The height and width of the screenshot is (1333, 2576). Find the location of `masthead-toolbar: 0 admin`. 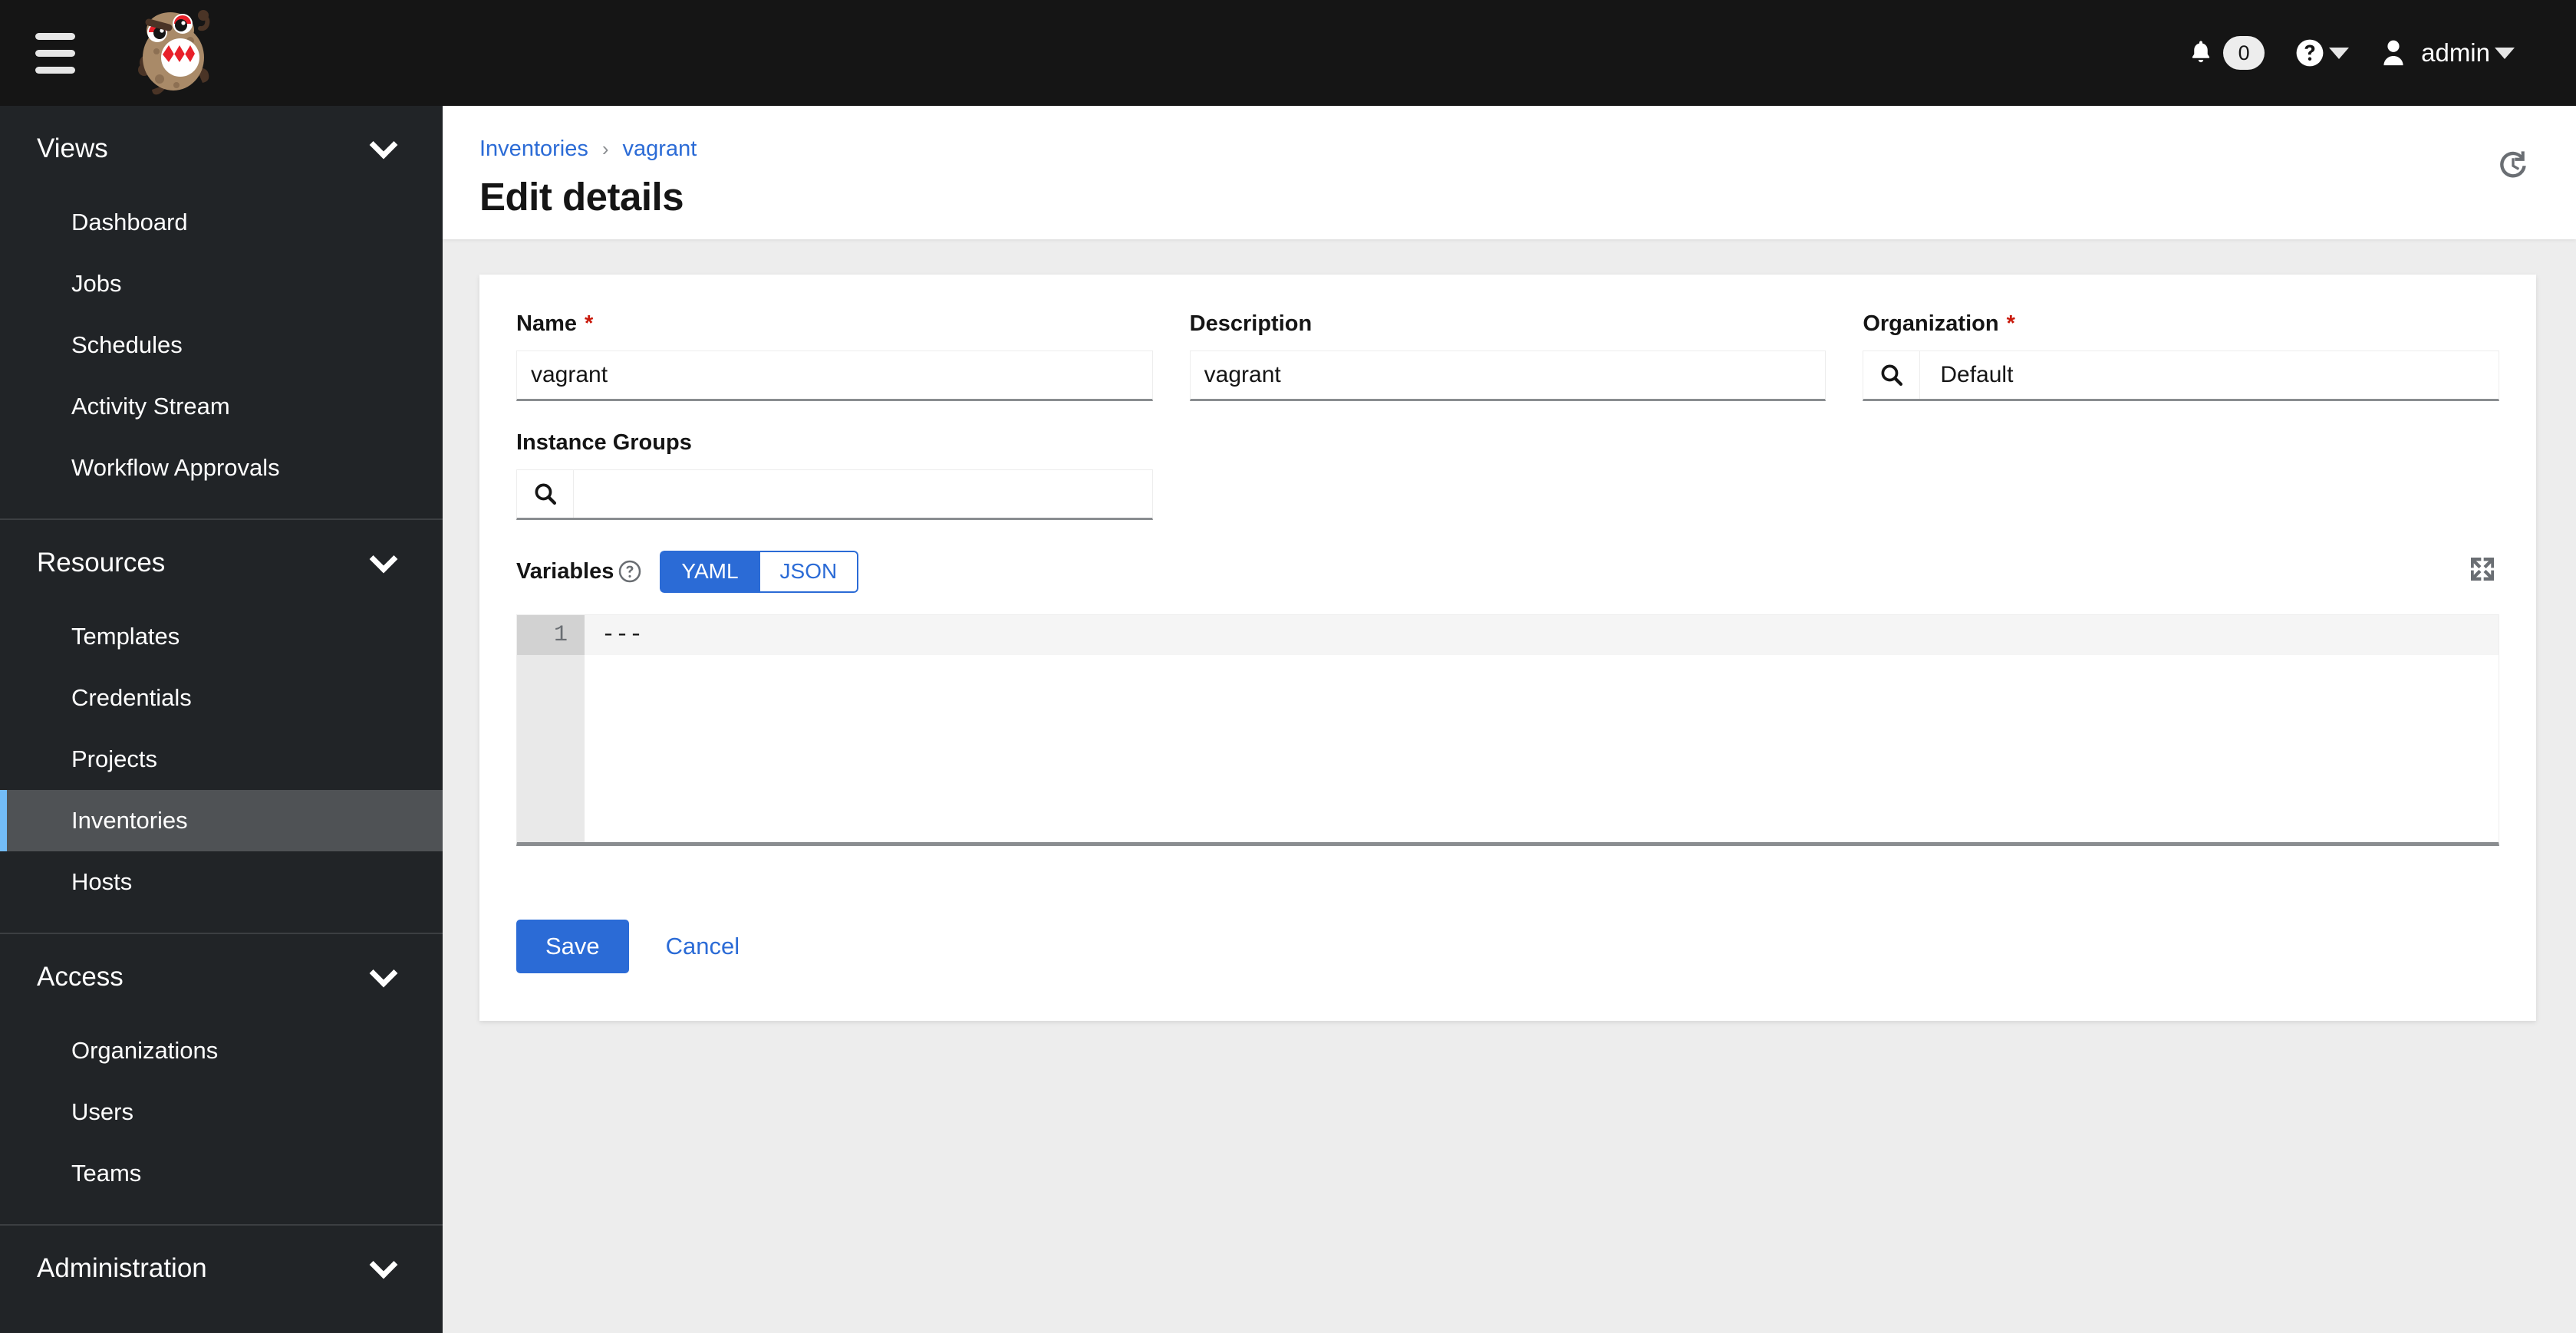

masthead-toolbar: 0 admin is located at coordinates (2375, 53).